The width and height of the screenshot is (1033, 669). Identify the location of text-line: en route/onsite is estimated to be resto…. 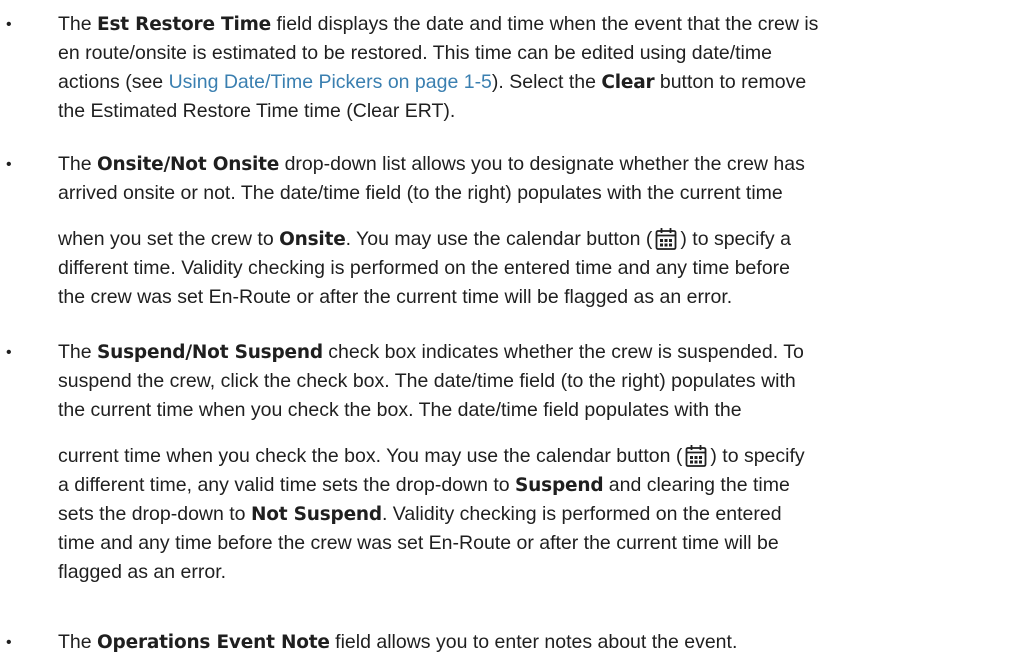
(415, 53).